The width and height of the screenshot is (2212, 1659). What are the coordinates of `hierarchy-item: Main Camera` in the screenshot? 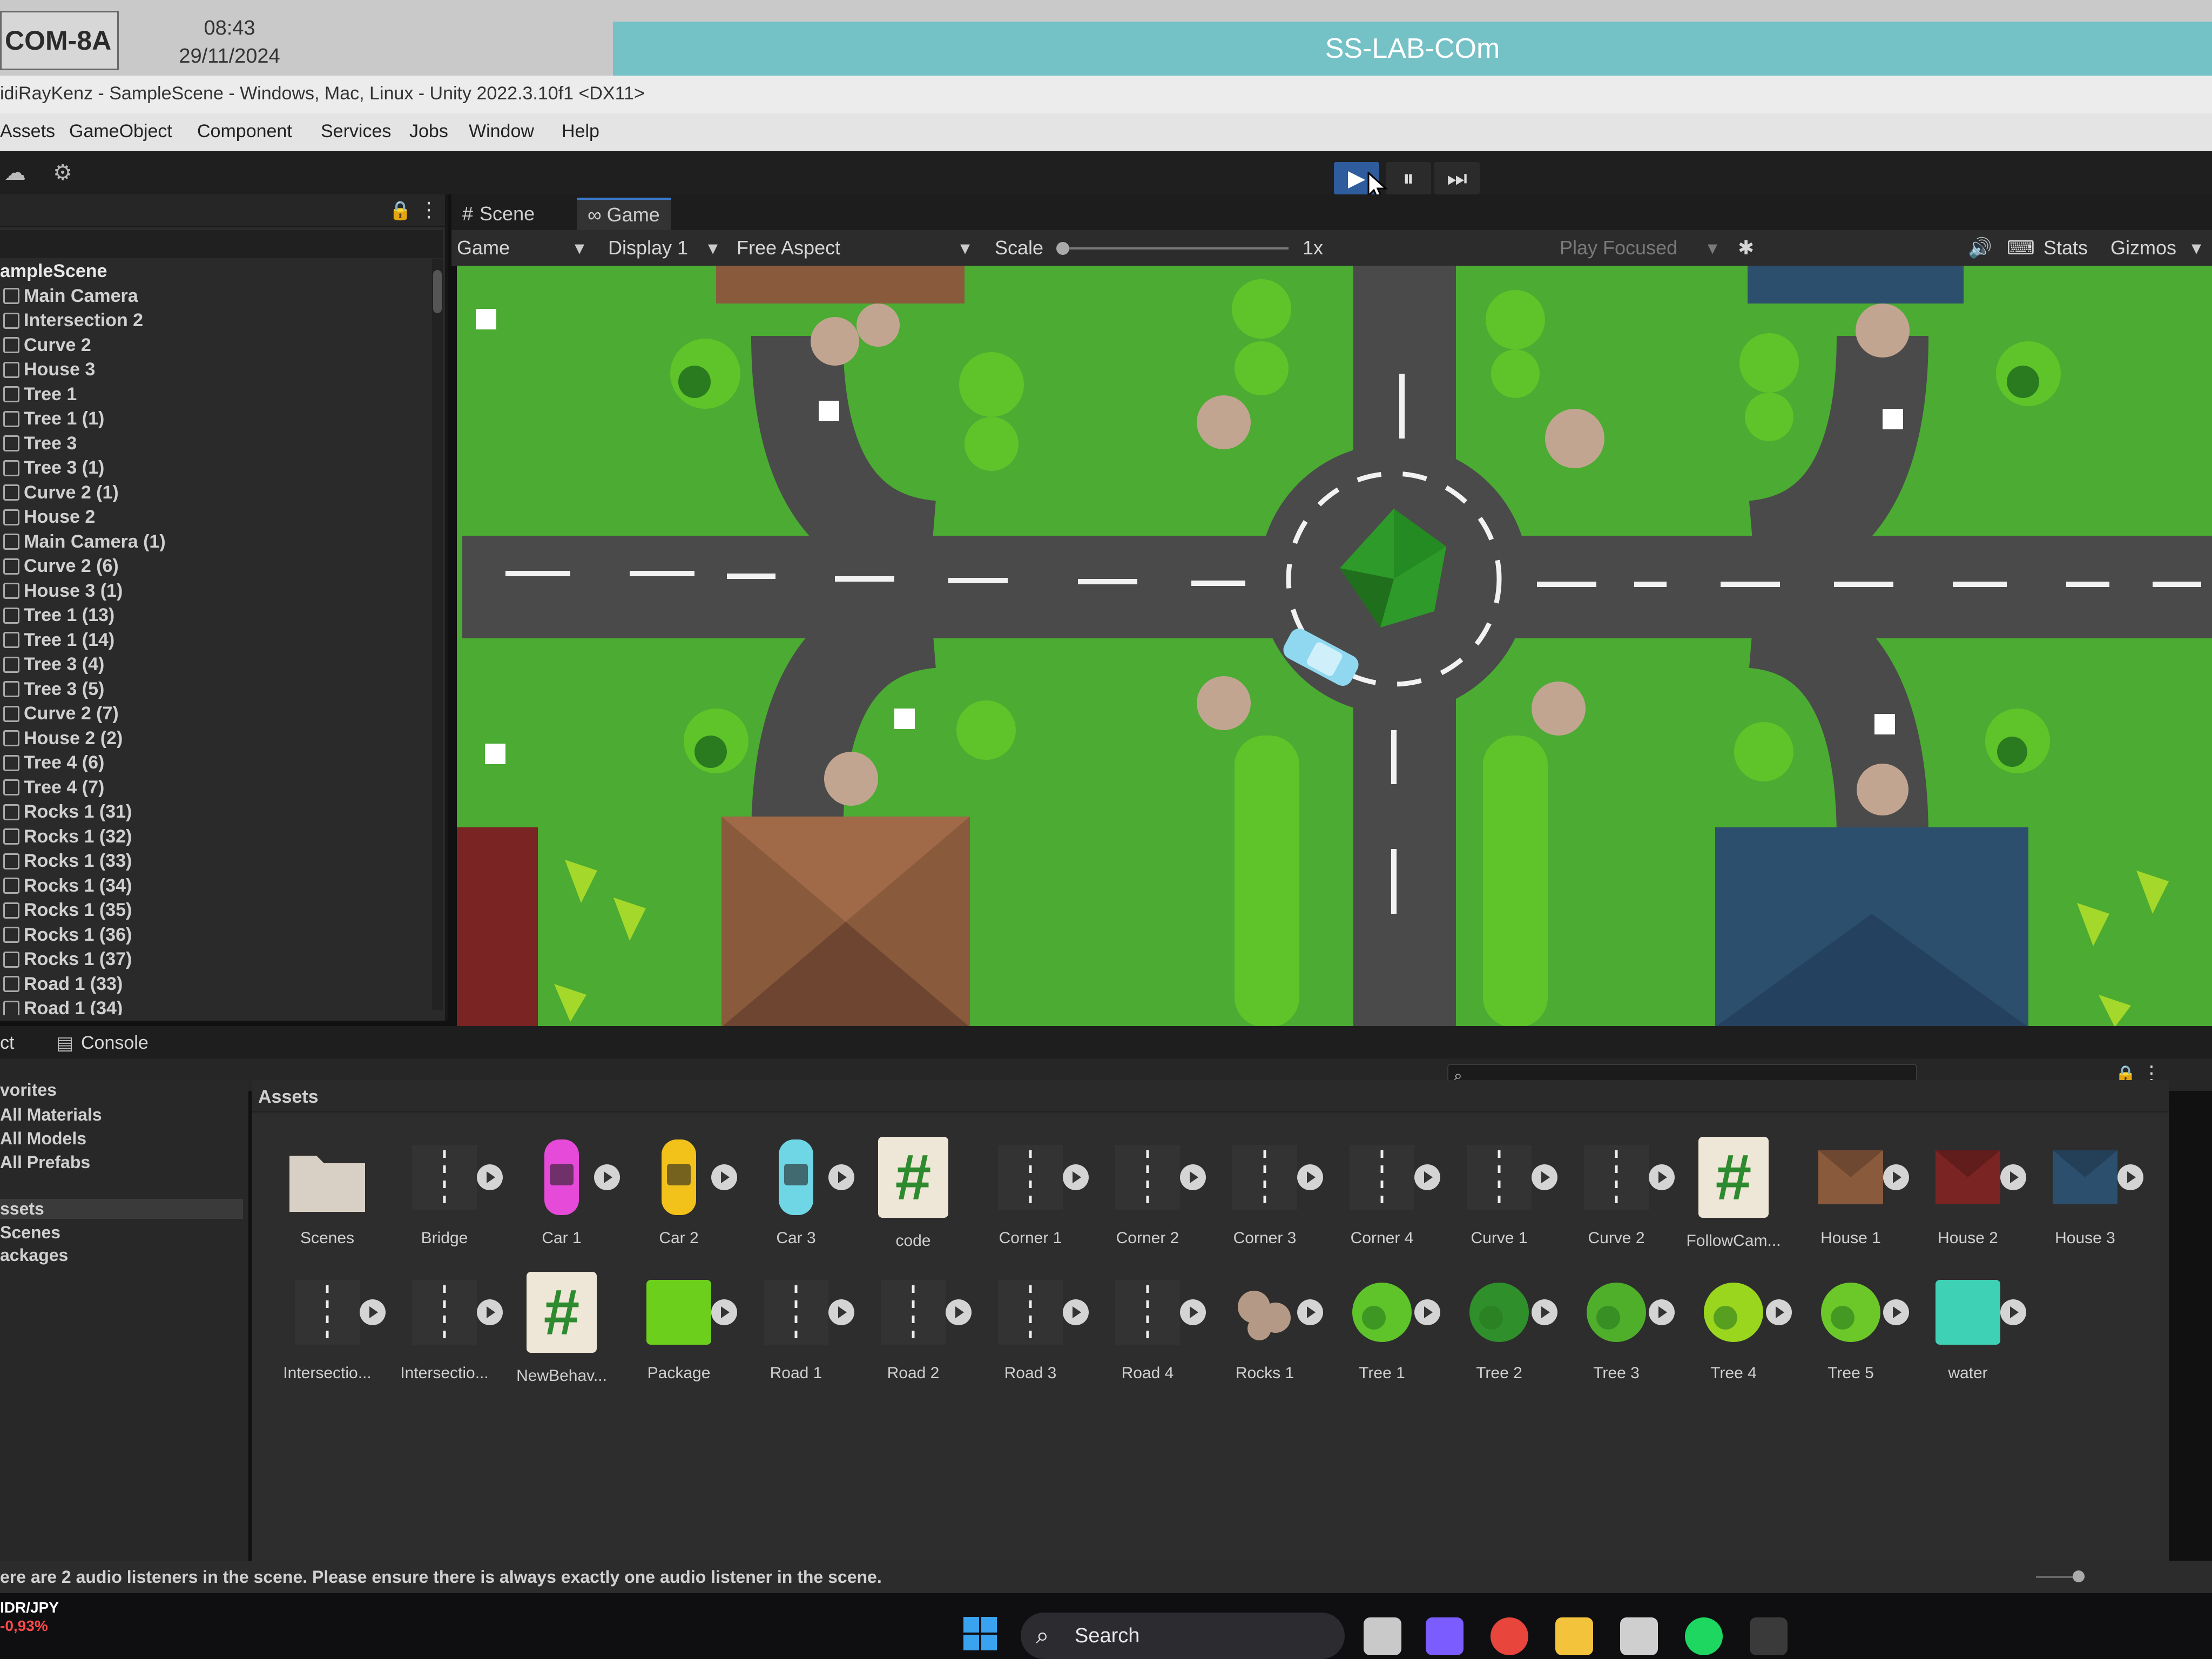 It's located at (221, 296).